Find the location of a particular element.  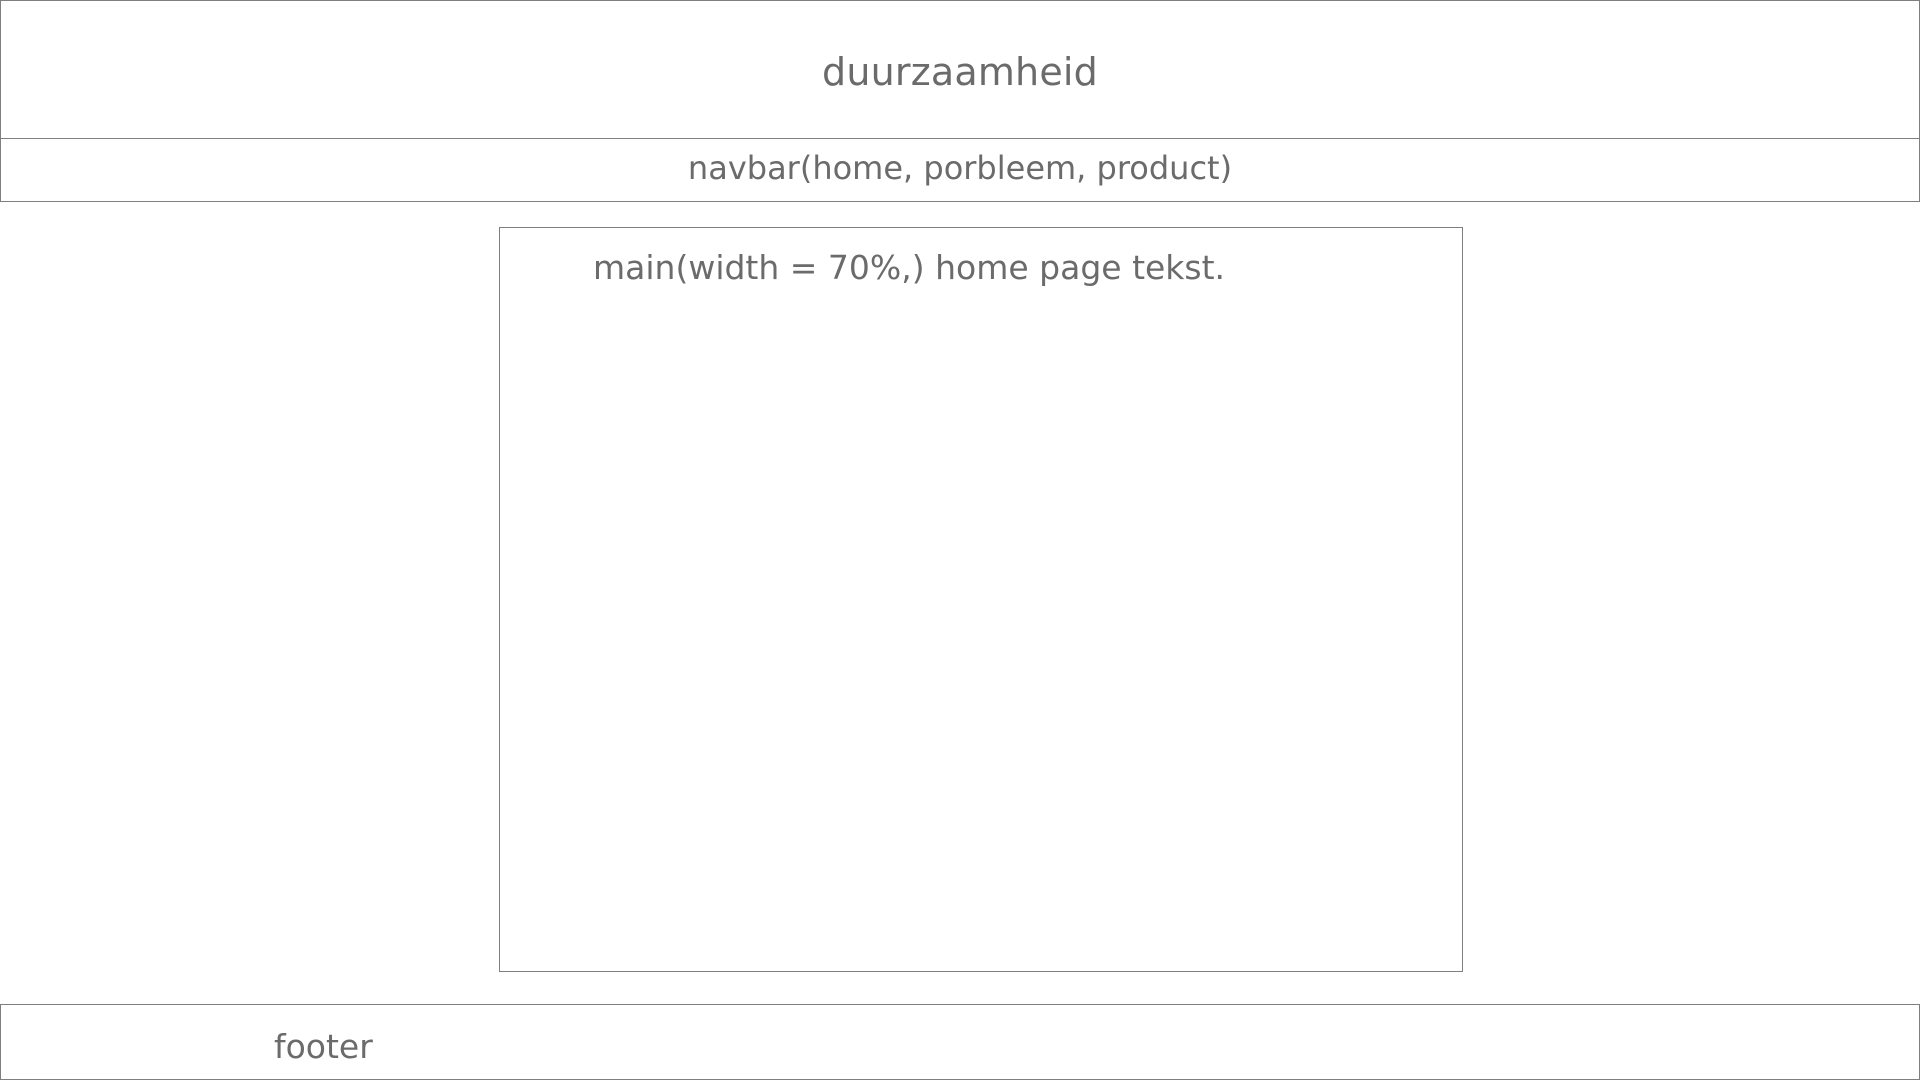

navbar-label: navbar(home, porbleem, product) is located at coordinates (960, 168).